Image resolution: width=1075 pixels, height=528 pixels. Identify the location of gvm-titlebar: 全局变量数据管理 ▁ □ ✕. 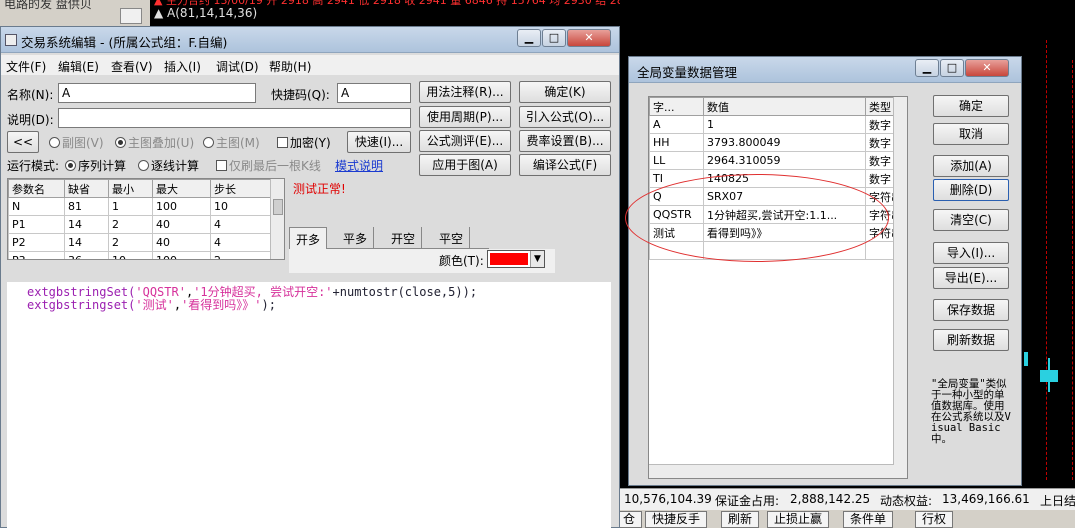
(825, 70).